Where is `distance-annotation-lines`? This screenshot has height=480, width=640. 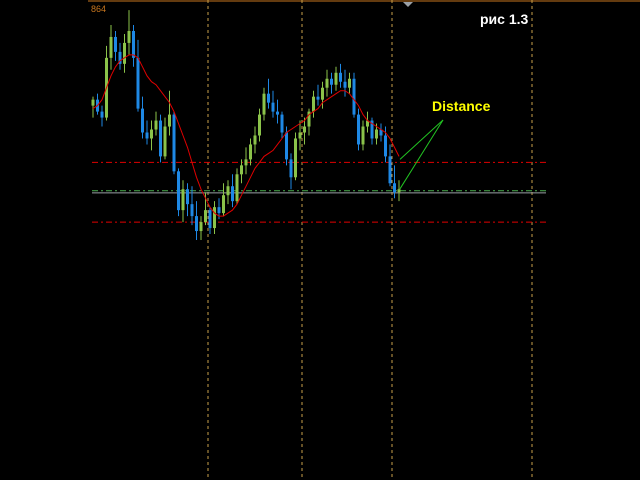 distance-annotation-lines is located at coordinates (421, 154).